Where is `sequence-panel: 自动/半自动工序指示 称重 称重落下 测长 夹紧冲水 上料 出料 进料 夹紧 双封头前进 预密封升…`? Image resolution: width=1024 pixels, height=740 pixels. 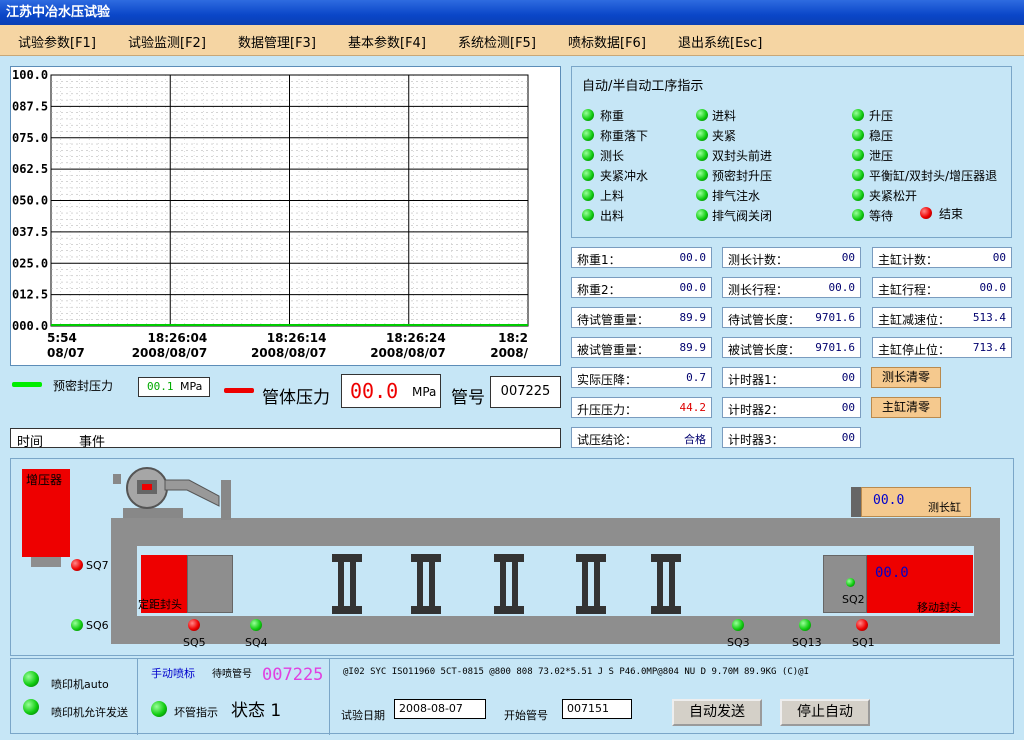 sequence-panel: 自动/半自动工序指示 称重 称重落下 测长 夹紧冲水 上料 出料 进料 夹紧 双封头前进 预密封升… is located at coordinates (791, 152).